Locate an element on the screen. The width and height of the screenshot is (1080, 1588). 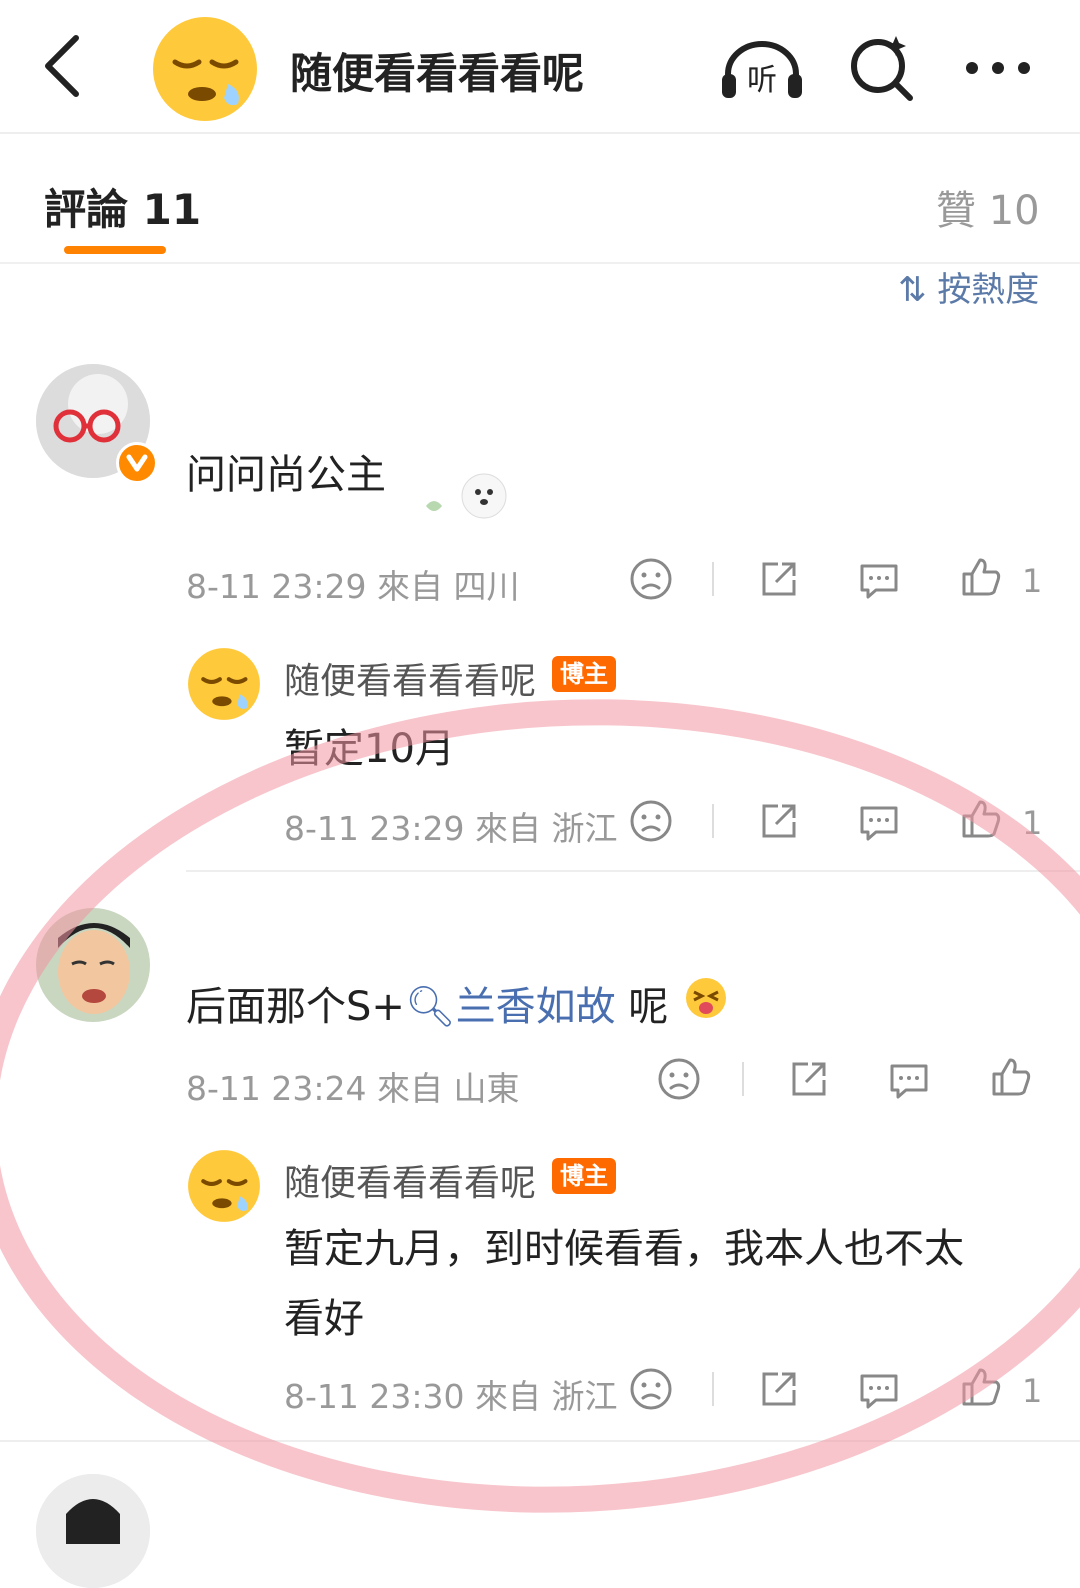
ai-search-icon is located at coordinates (881, 66).